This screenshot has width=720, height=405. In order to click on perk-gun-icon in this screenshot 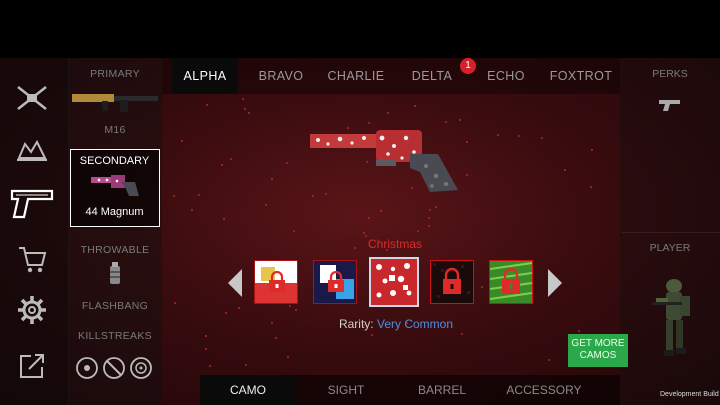, I will do `click(669, 105)`.